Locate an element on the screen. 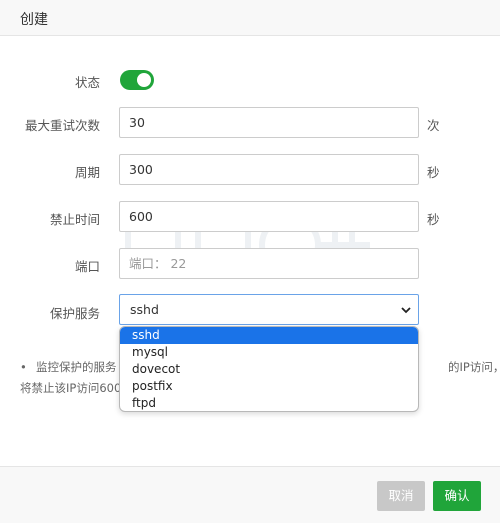  port-label: 端口 is located at coordinates (87, 266).